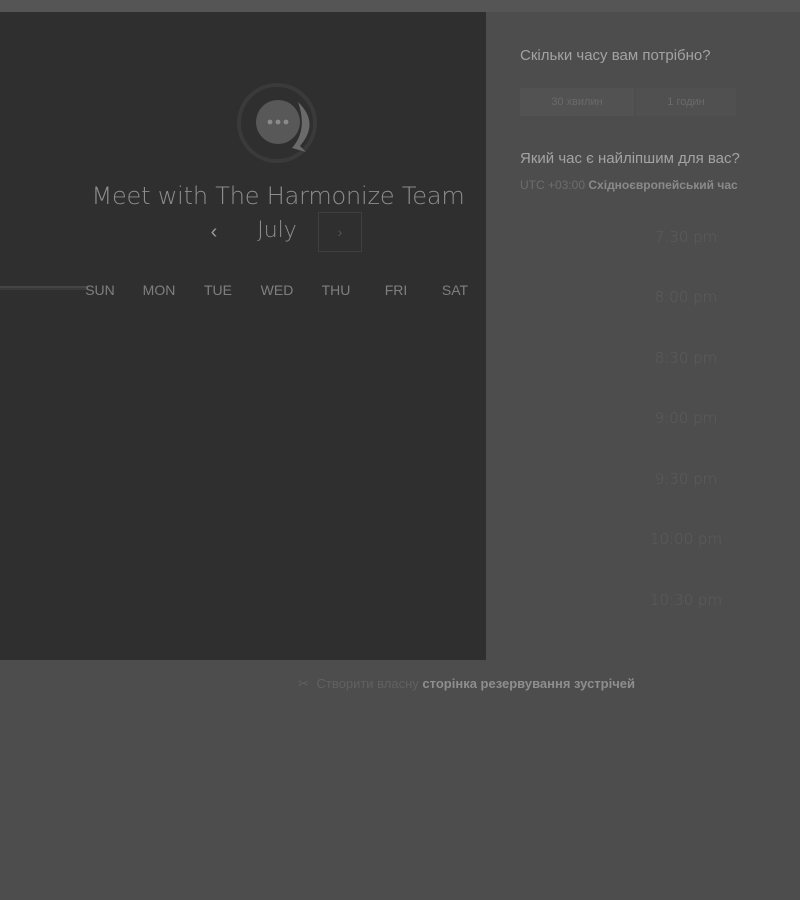  What do you see at coordinates (218, 290) in the screenshot?
I see `weekday-tue: TUE` at bounding box center [218, 290].